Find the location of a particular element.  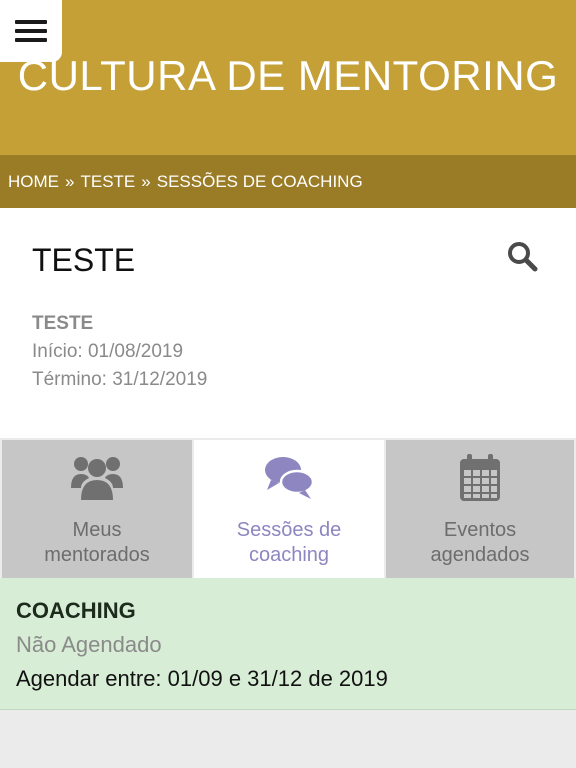

tab-label: mentorados is located at coordinates (97, 555).